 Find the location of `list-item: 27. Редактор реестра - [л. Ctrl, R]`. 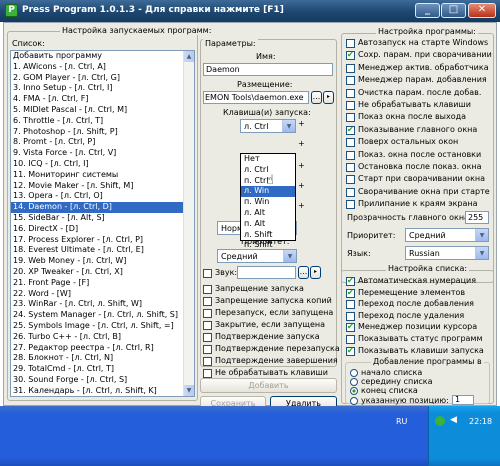

list-item: 27. Редактор реестра - [л. Ctrl, R] is located at coordinates (102, 348).